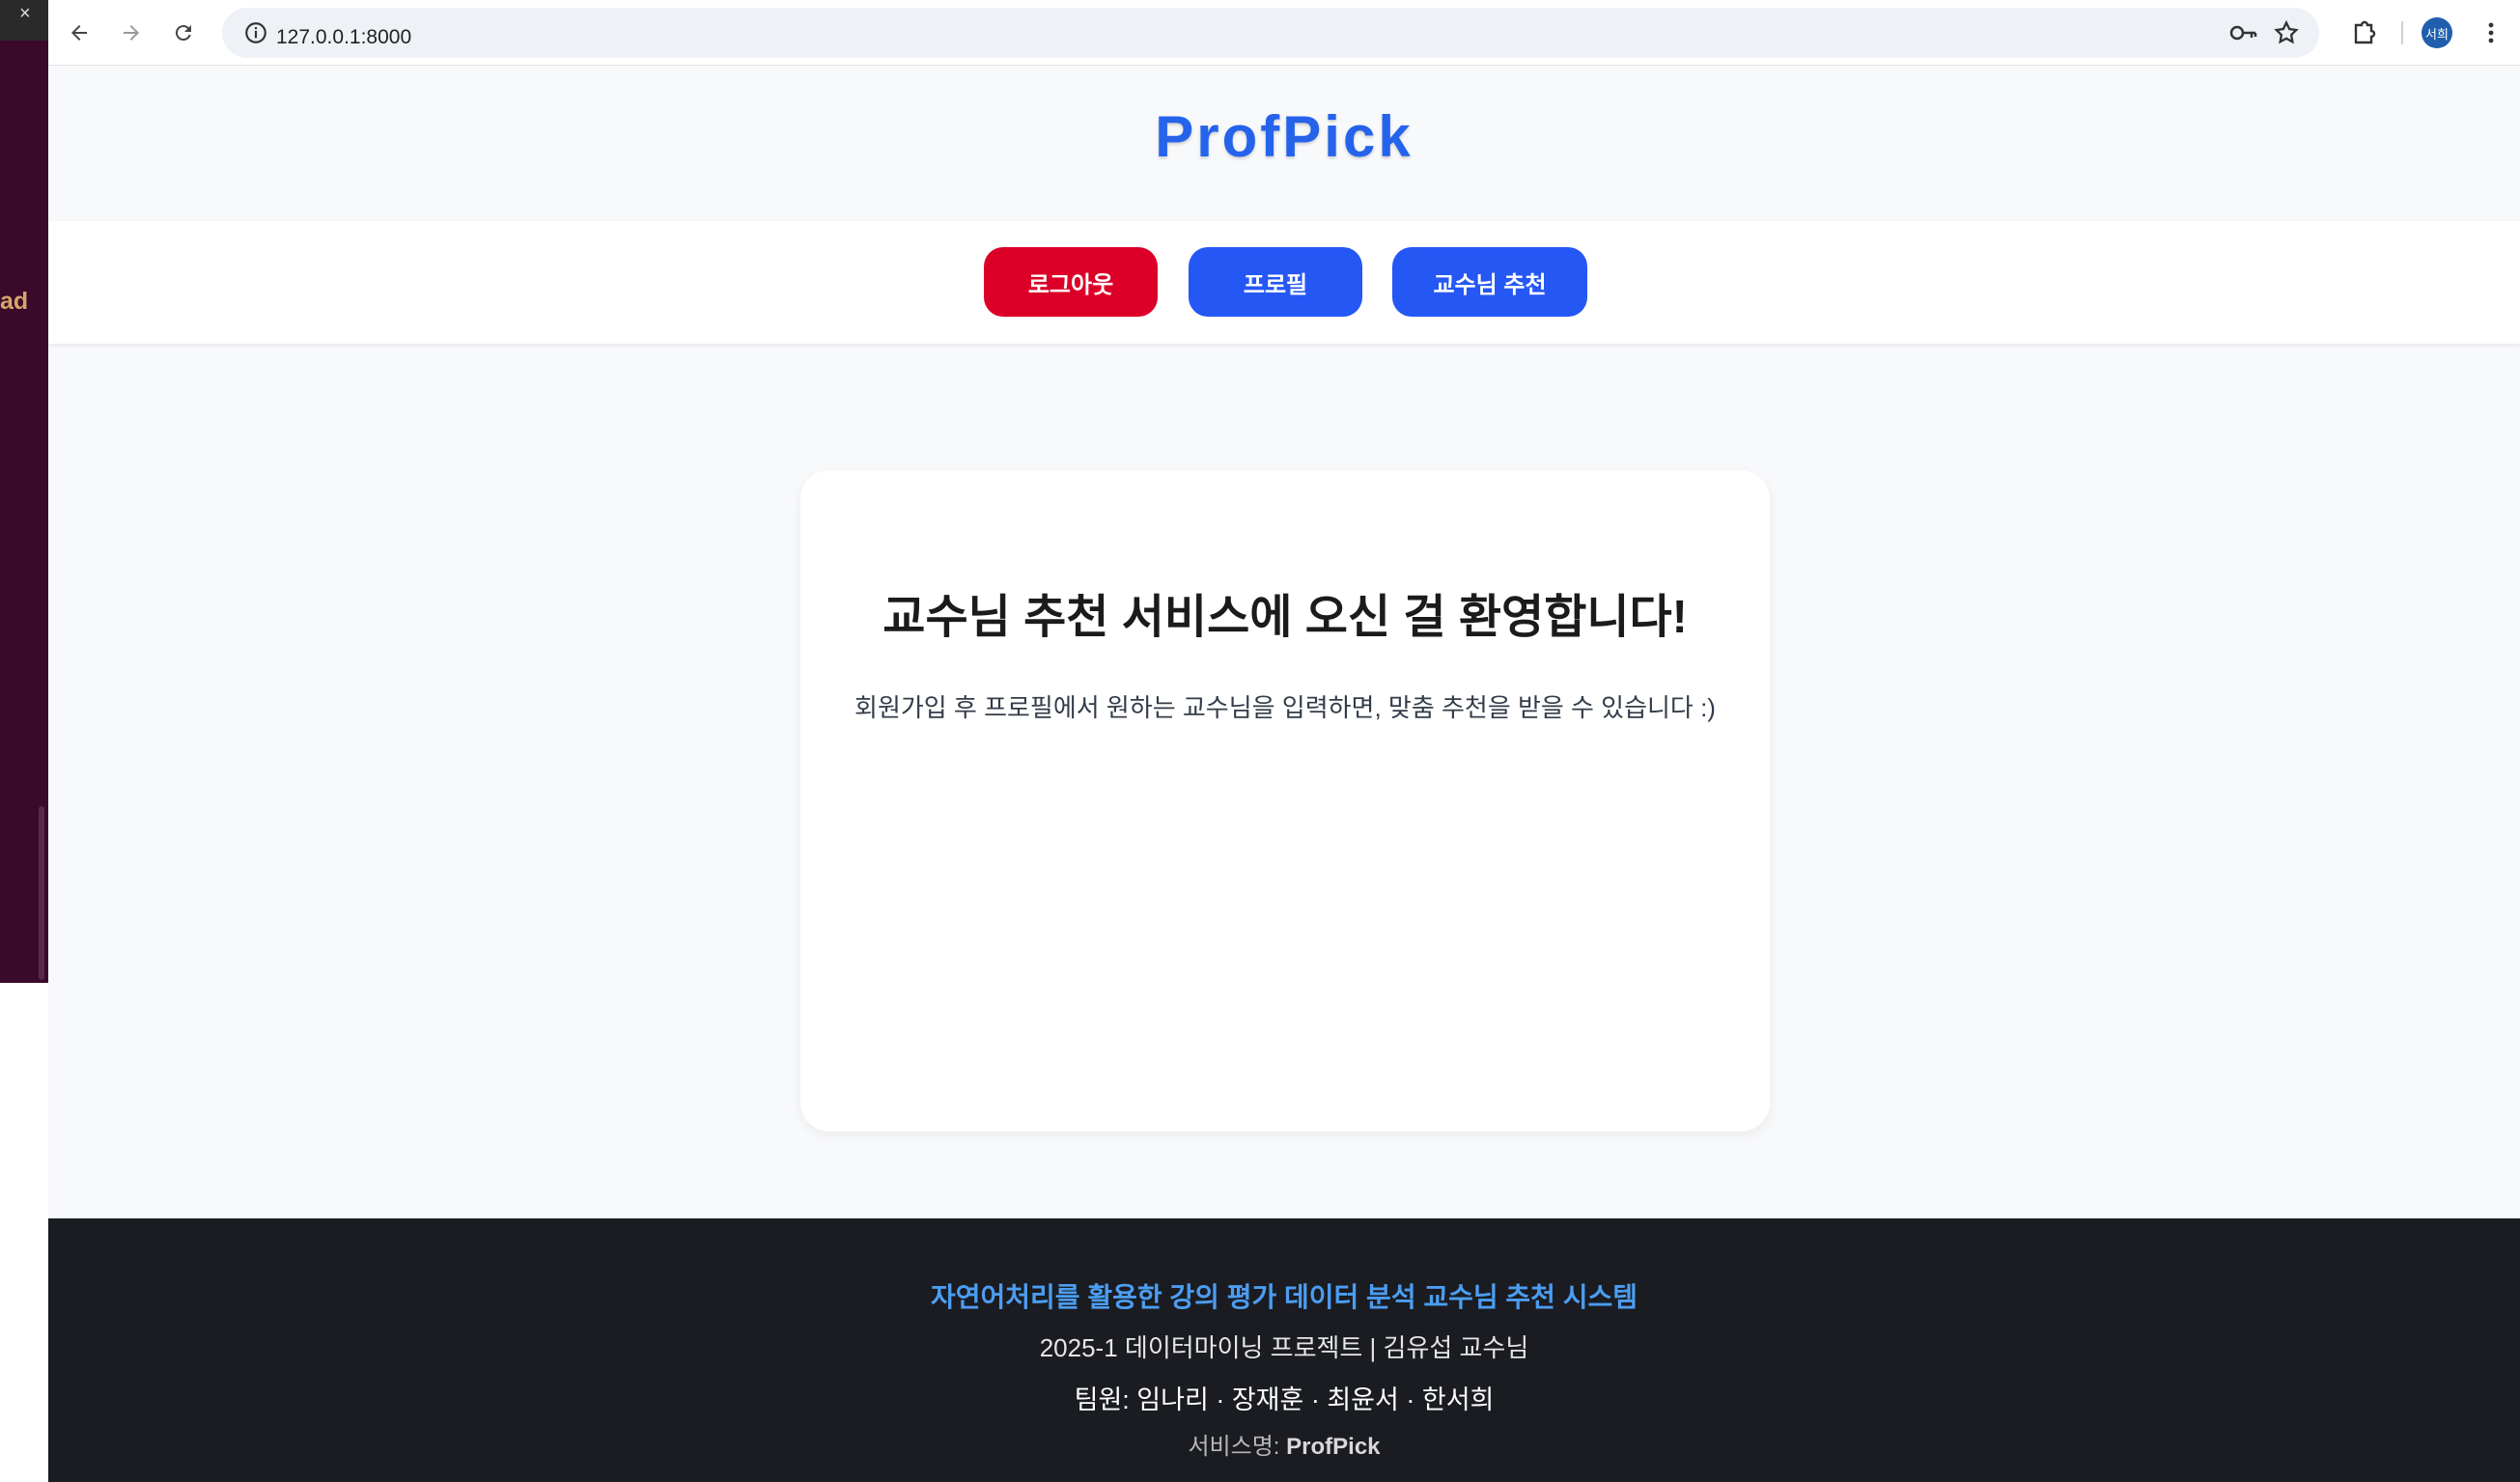 This screenshot has height=1482, width=2520. What do you see at coordinates (2437, 32) in the screenshot?
I see `profile-avatar: 서희` at bounding box center [2437, 32].